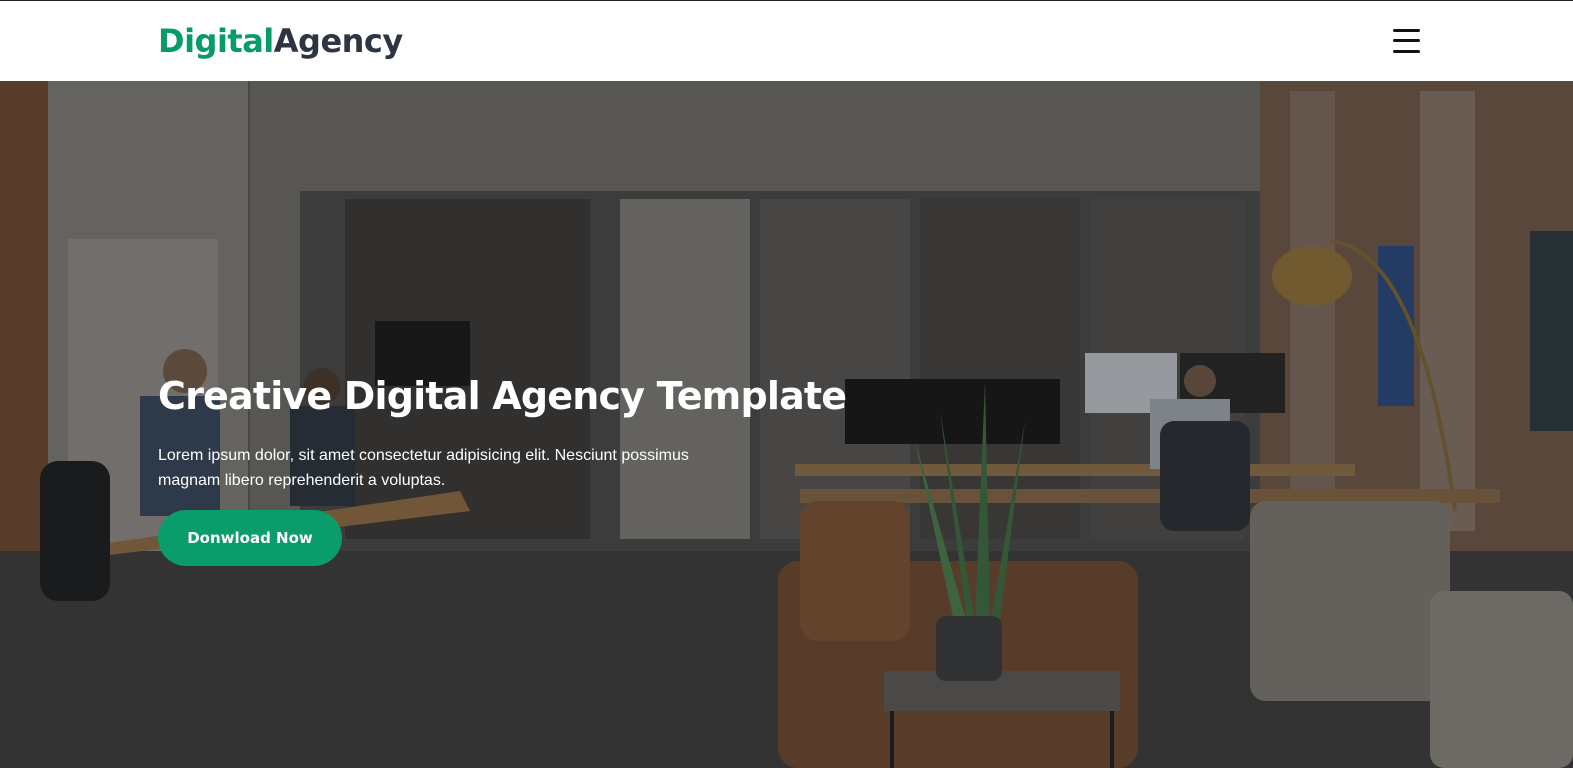 This screenshot has height=768, width=1573. I want to click on download-now-button: Donwload Now, so click(250, 538).